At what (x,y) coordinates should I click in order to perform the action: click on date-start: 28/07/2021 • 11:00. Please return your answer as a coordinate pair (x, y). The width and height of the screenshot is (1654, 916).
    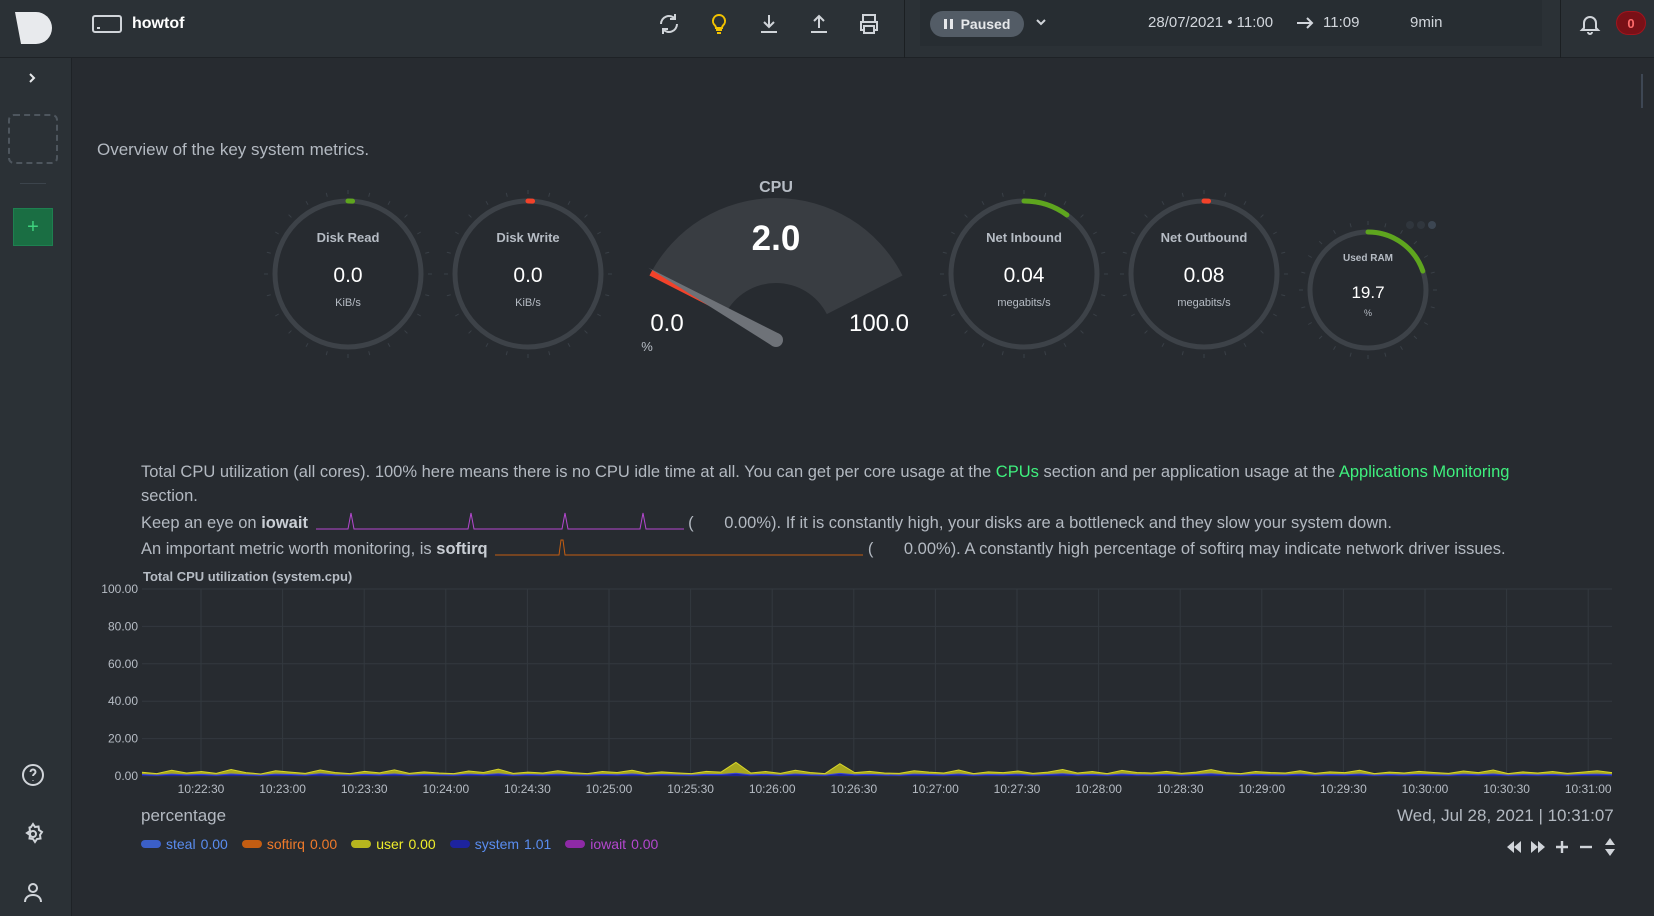
    Looking at the image, I should click on (1210, 22).